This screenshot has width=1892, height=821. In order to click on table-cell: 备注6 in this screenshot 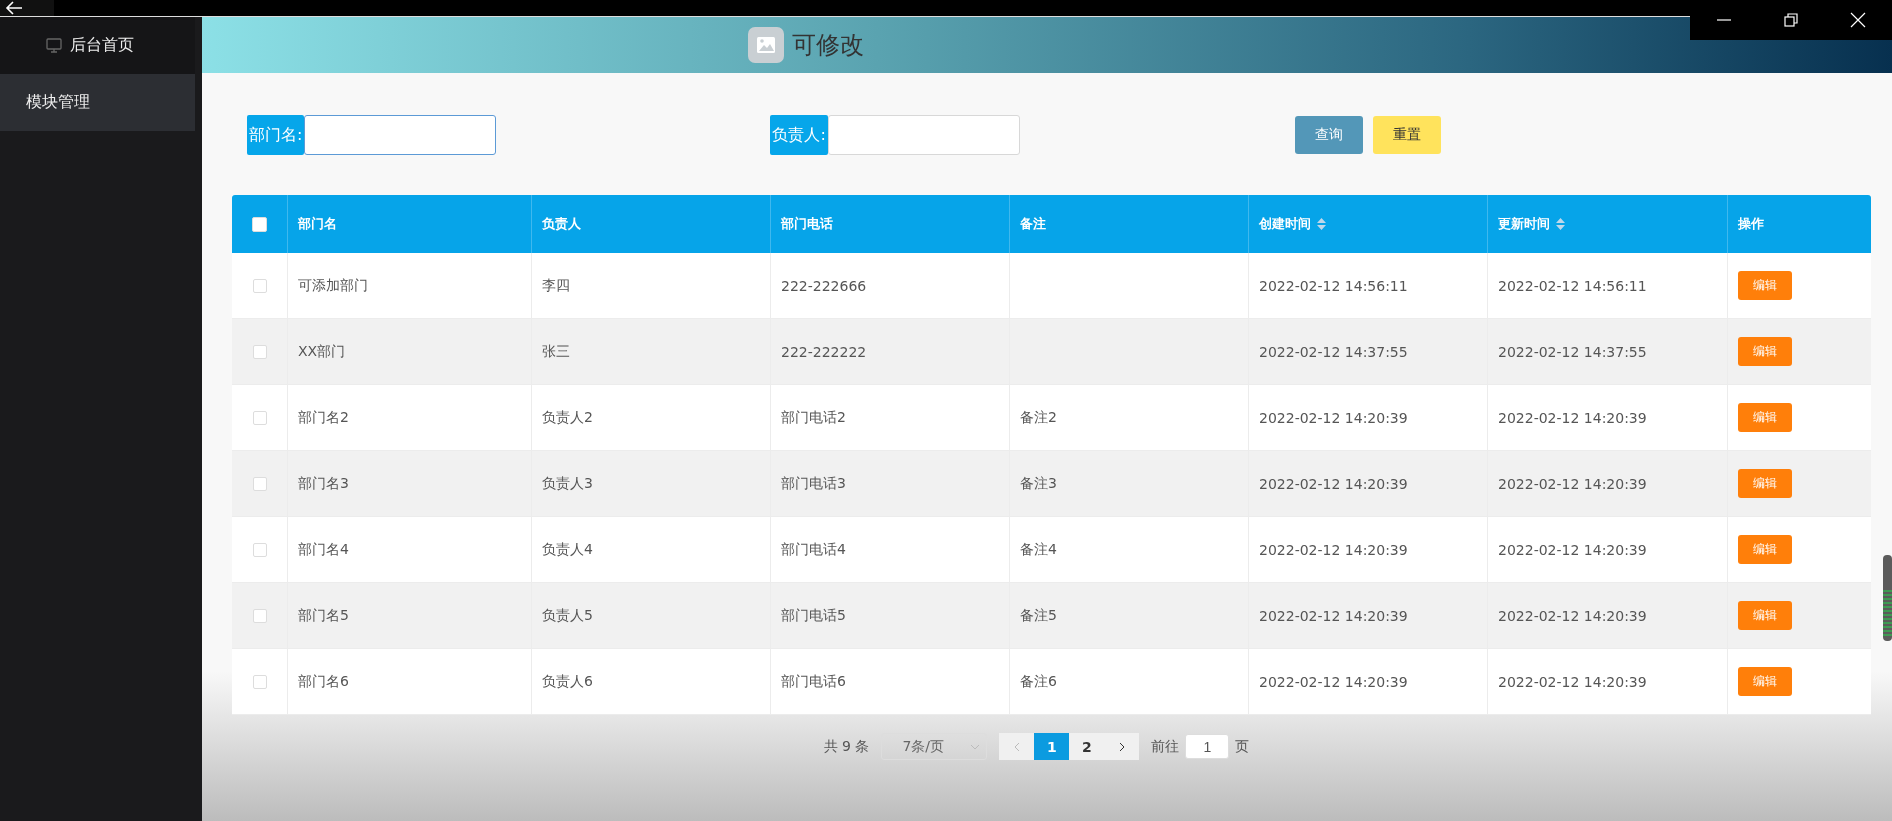, I will do `click(1129, 682)`.